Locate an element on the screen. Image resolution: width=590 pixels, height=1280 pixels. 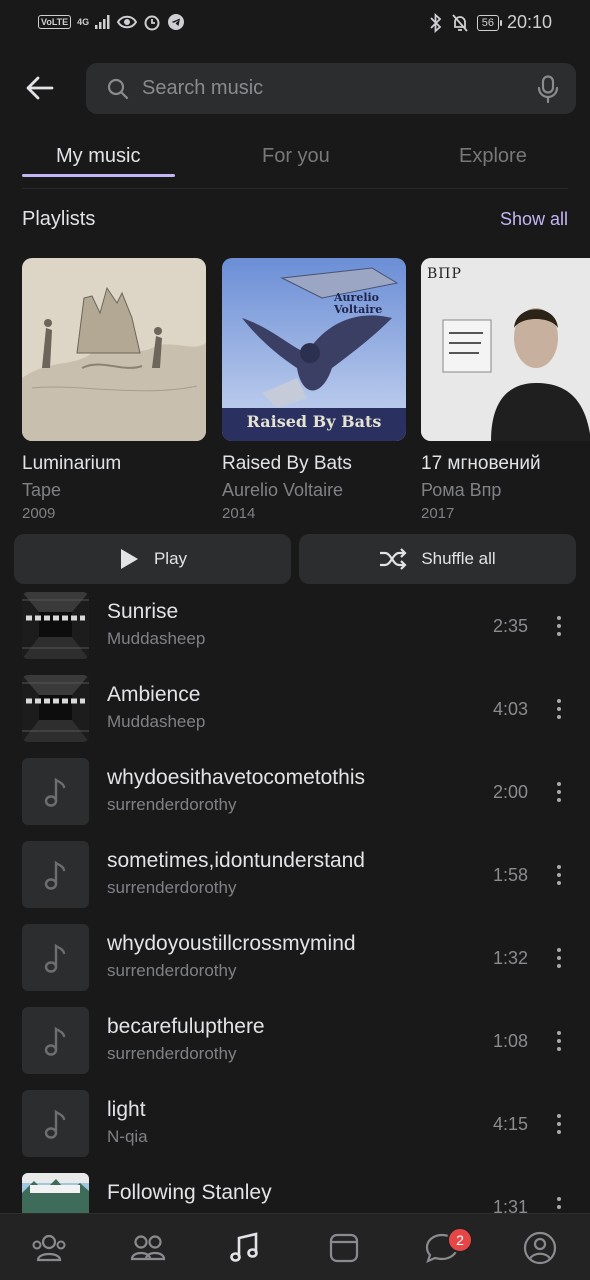
nav-profile is located at coordinates (540, 1248).